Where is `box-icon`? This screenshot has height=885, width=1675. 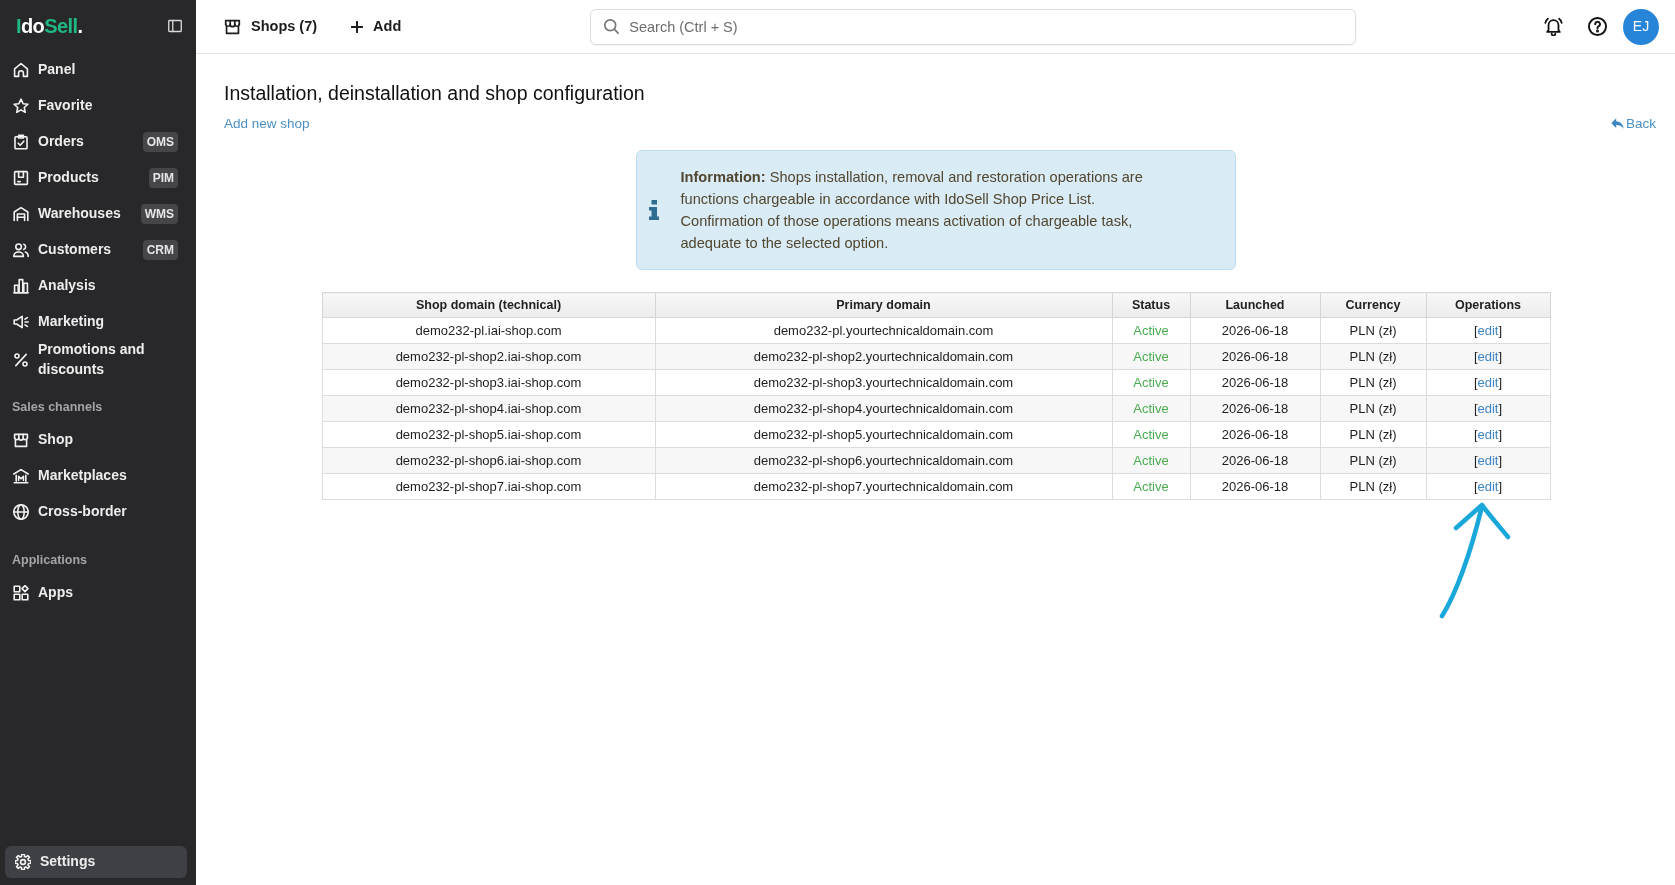 box-icon is located at coordinates (21, 178).